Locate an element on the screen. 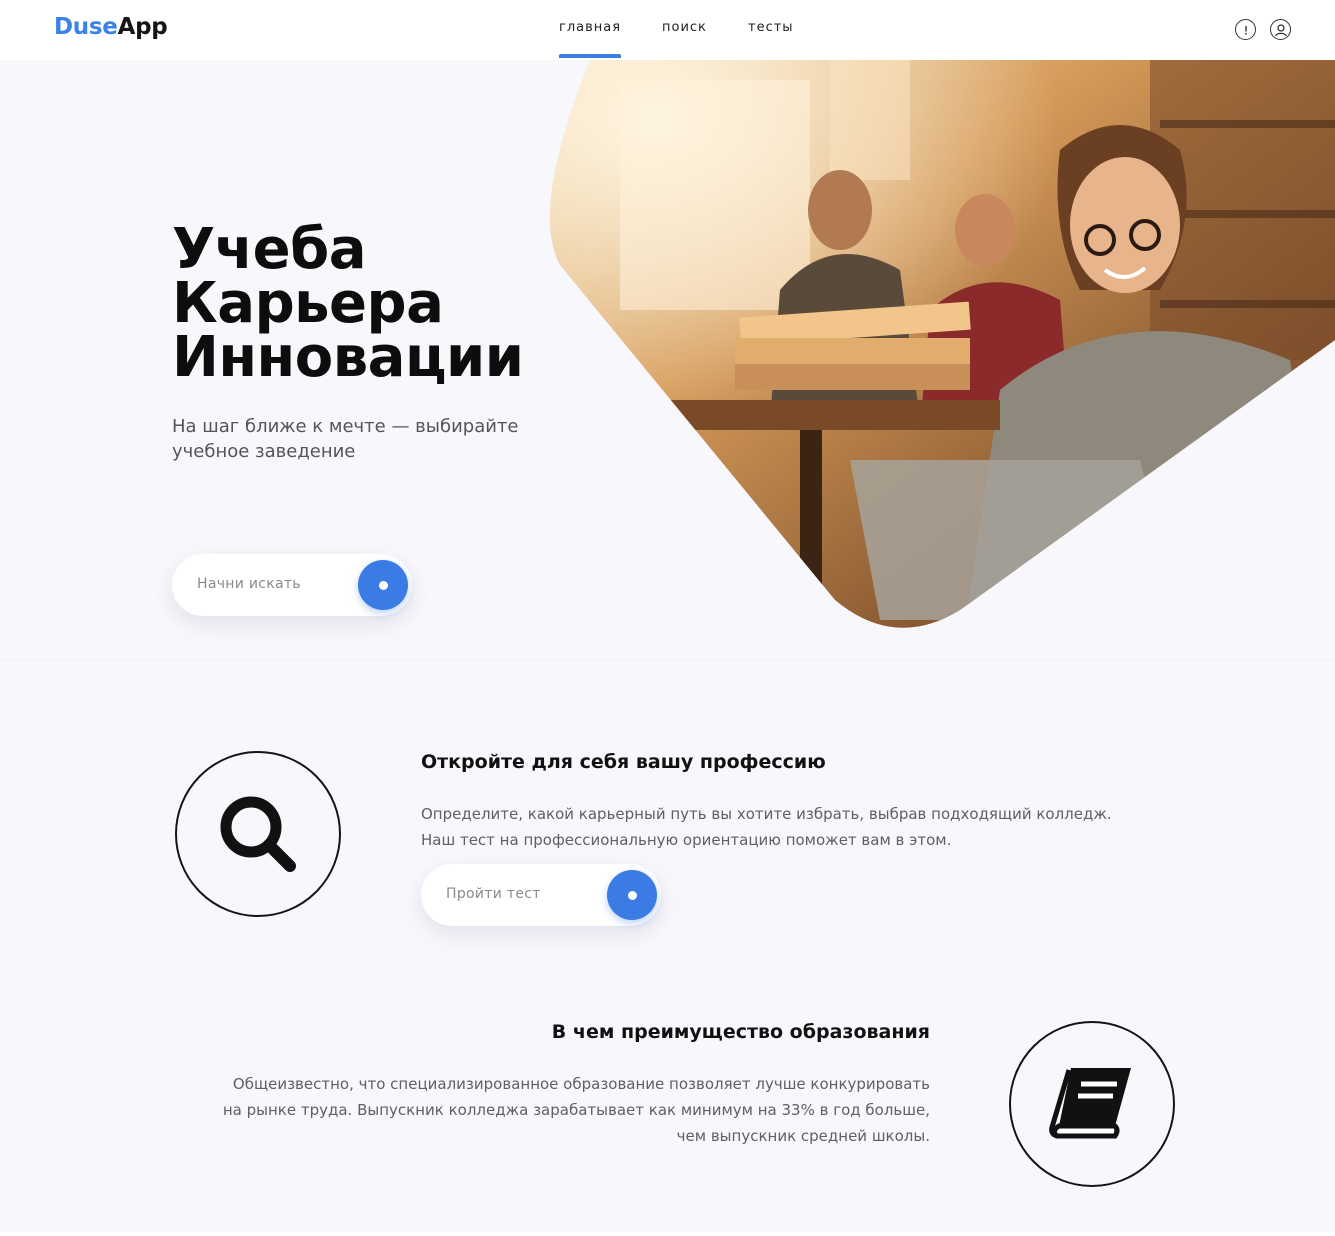  search-icon-circle is located at coordinates (258, 834).